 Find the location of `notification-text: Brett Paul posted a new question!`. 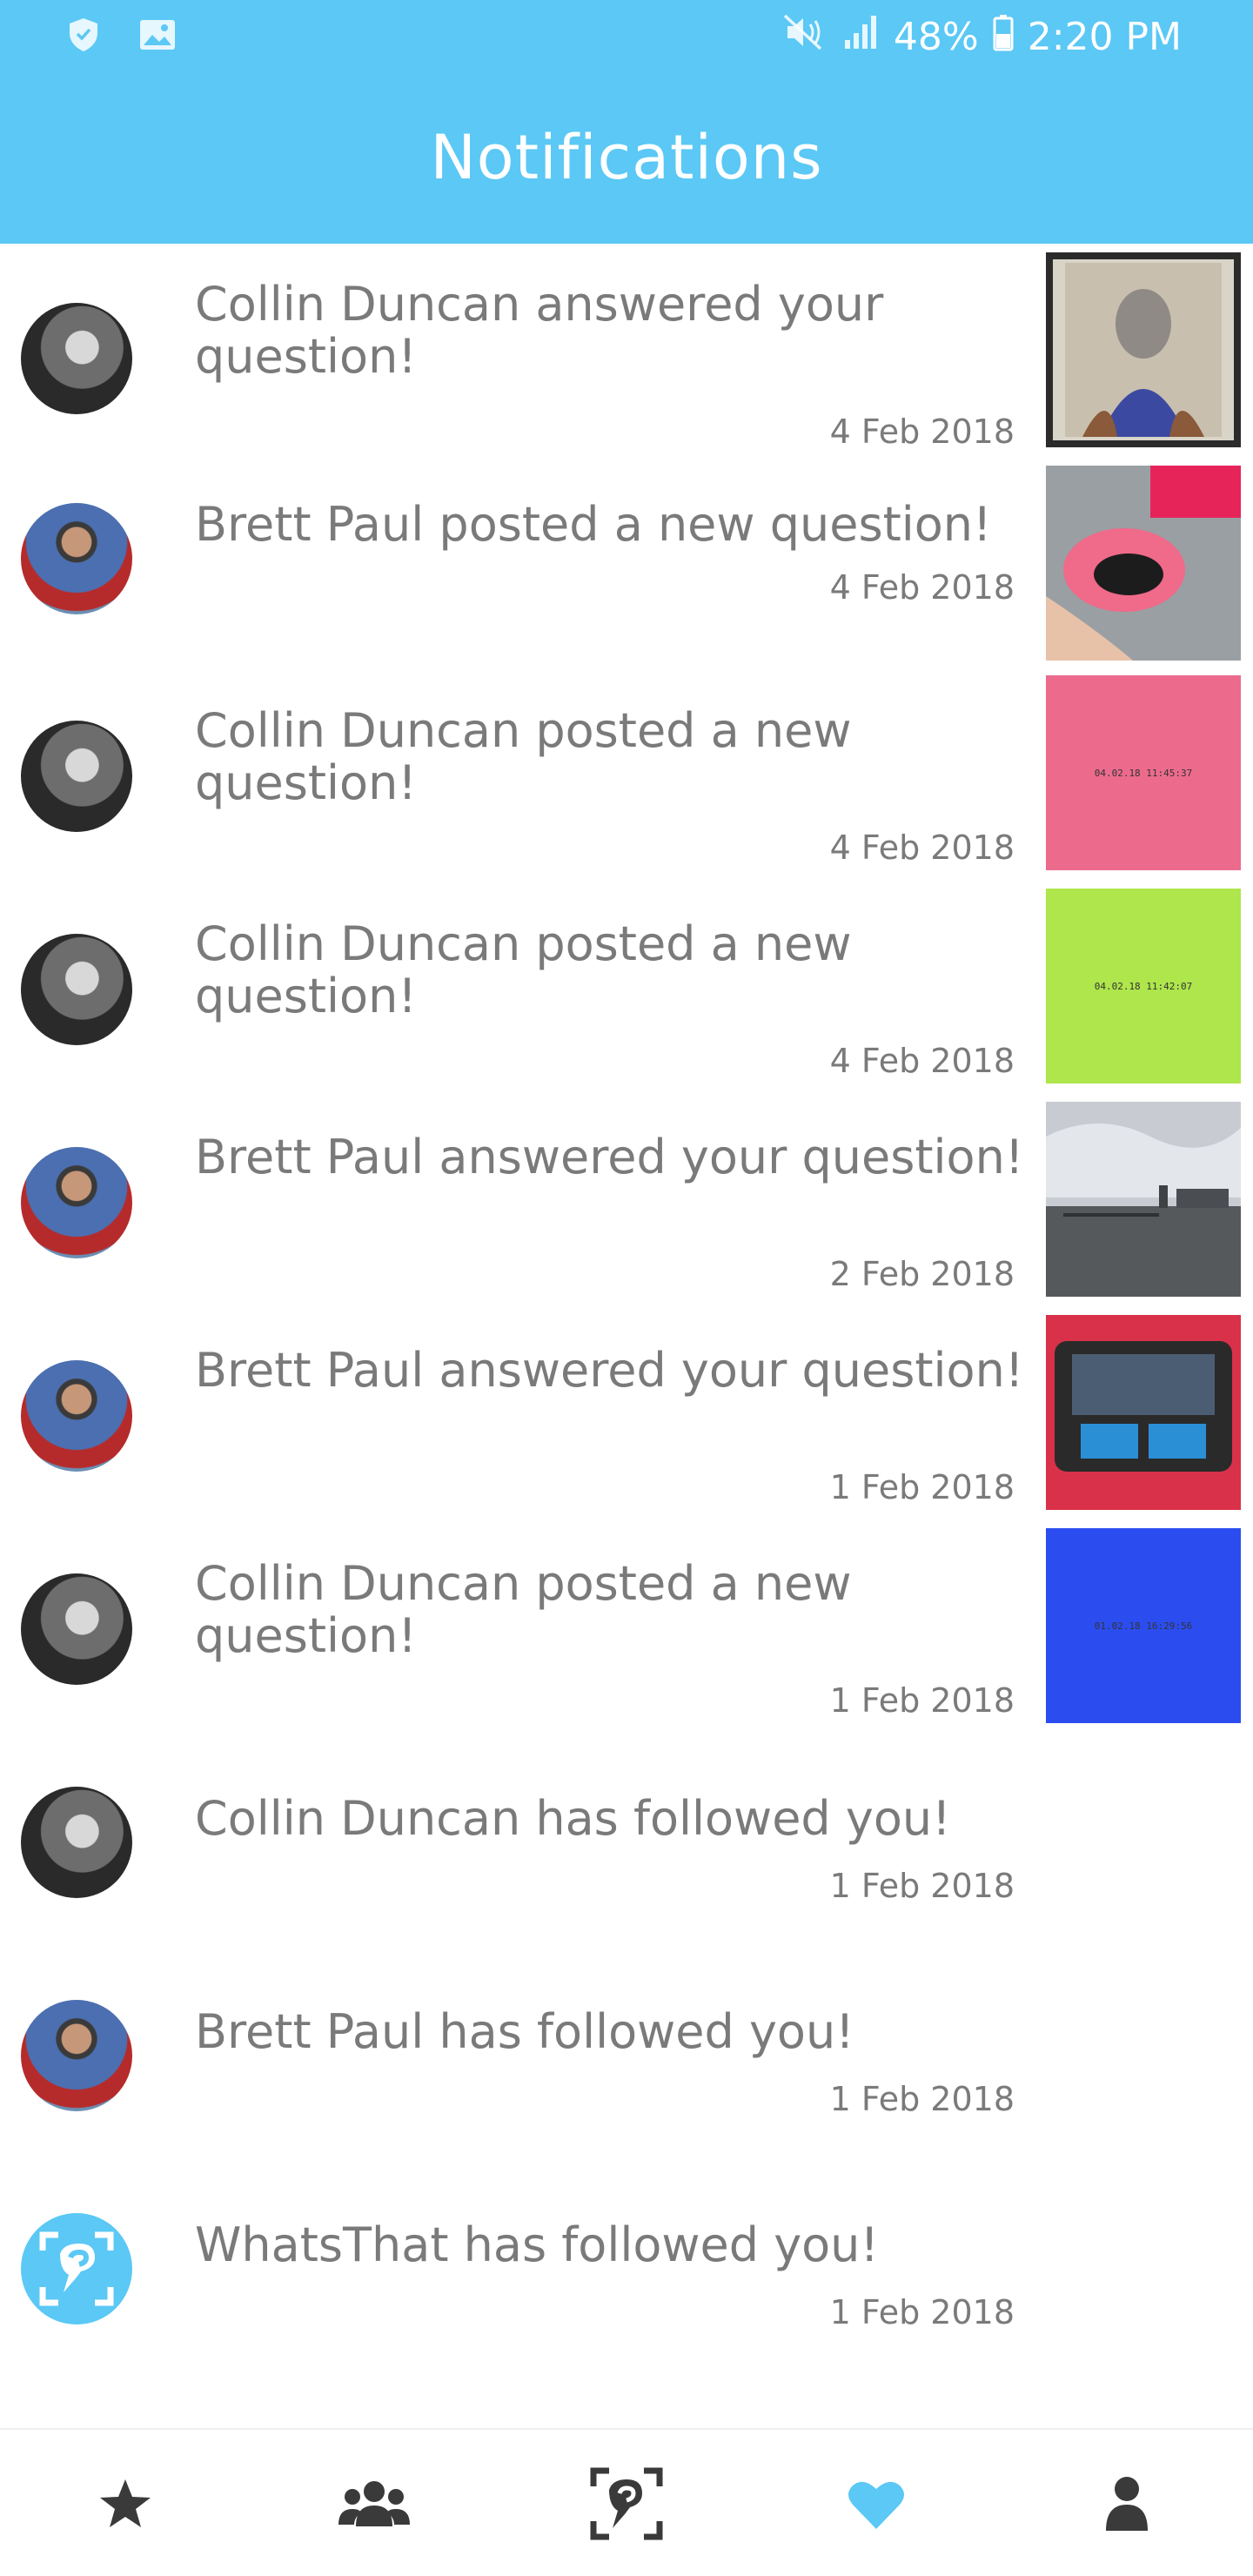

notification-text: Brett Paul posted a new question! is located at coordinates (593, 524).